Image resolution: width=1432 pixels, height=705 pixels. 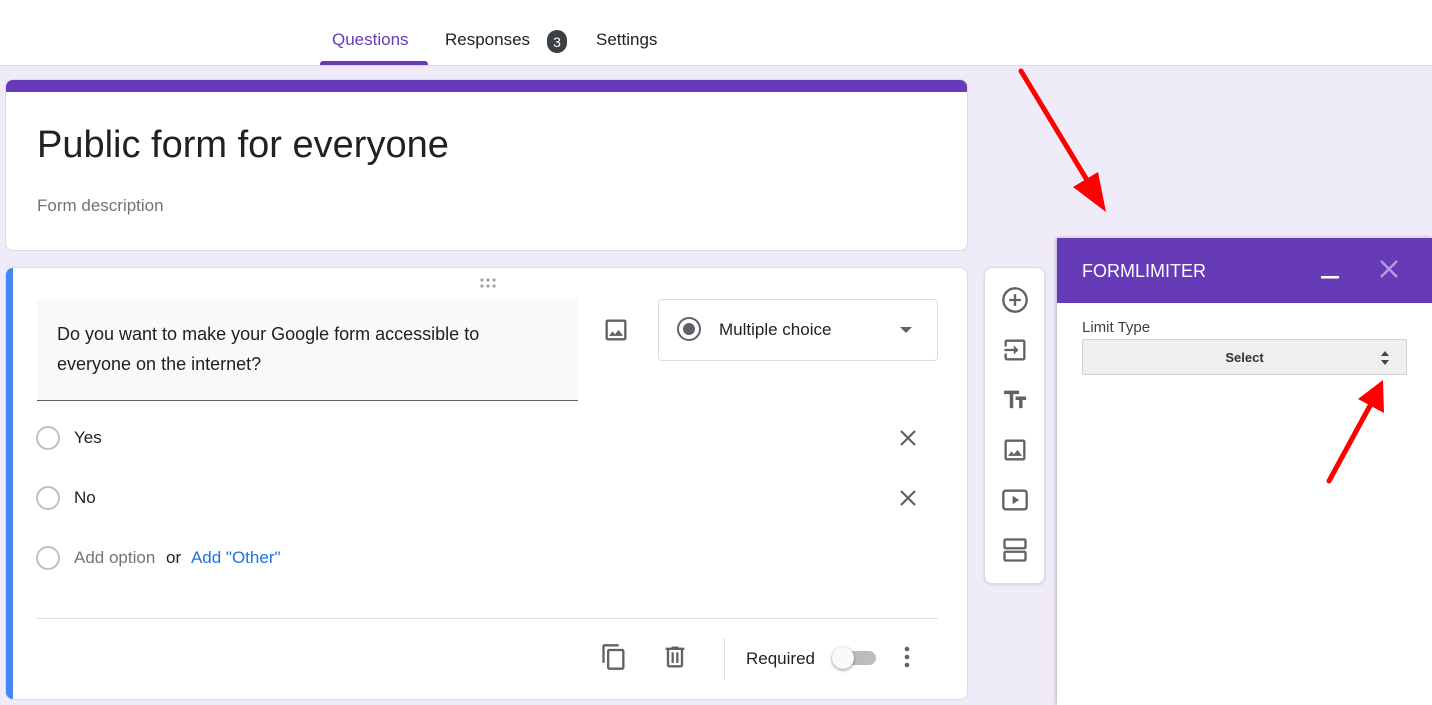 I want to click on add-section-button, so click(x=1015, y=550).